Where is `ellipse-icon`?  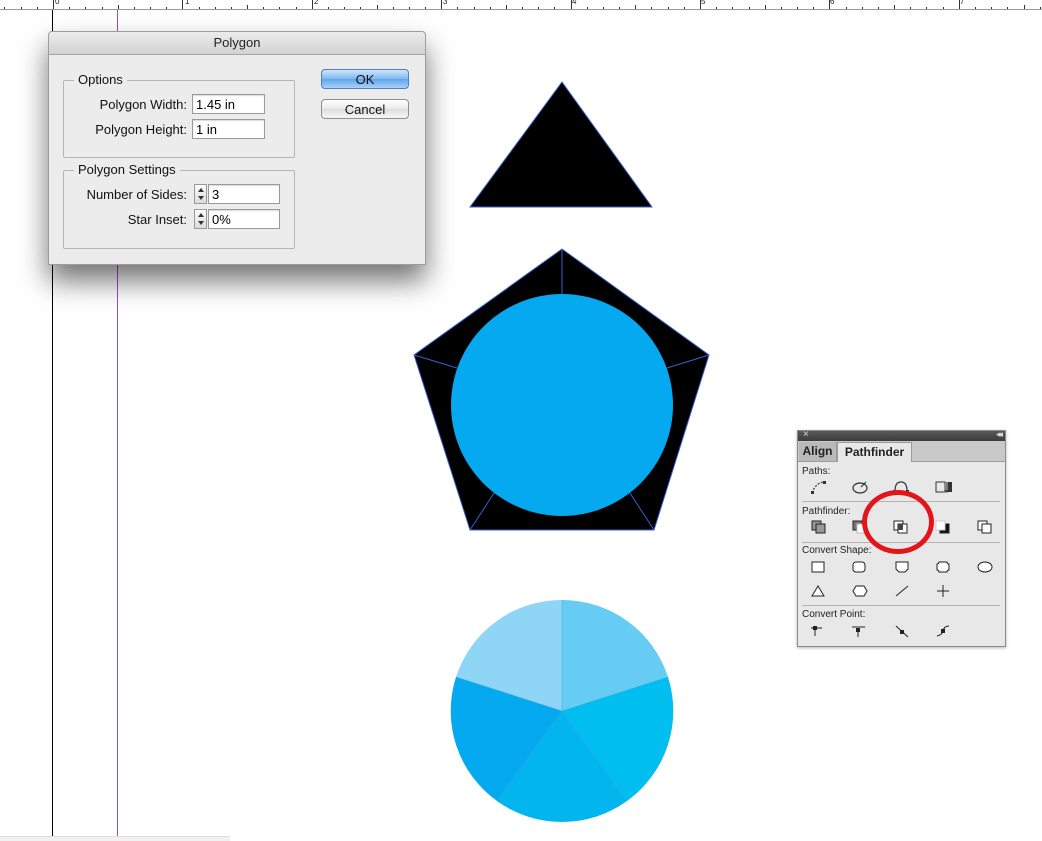 ellipse-icon is located at coordinates (985, 567).